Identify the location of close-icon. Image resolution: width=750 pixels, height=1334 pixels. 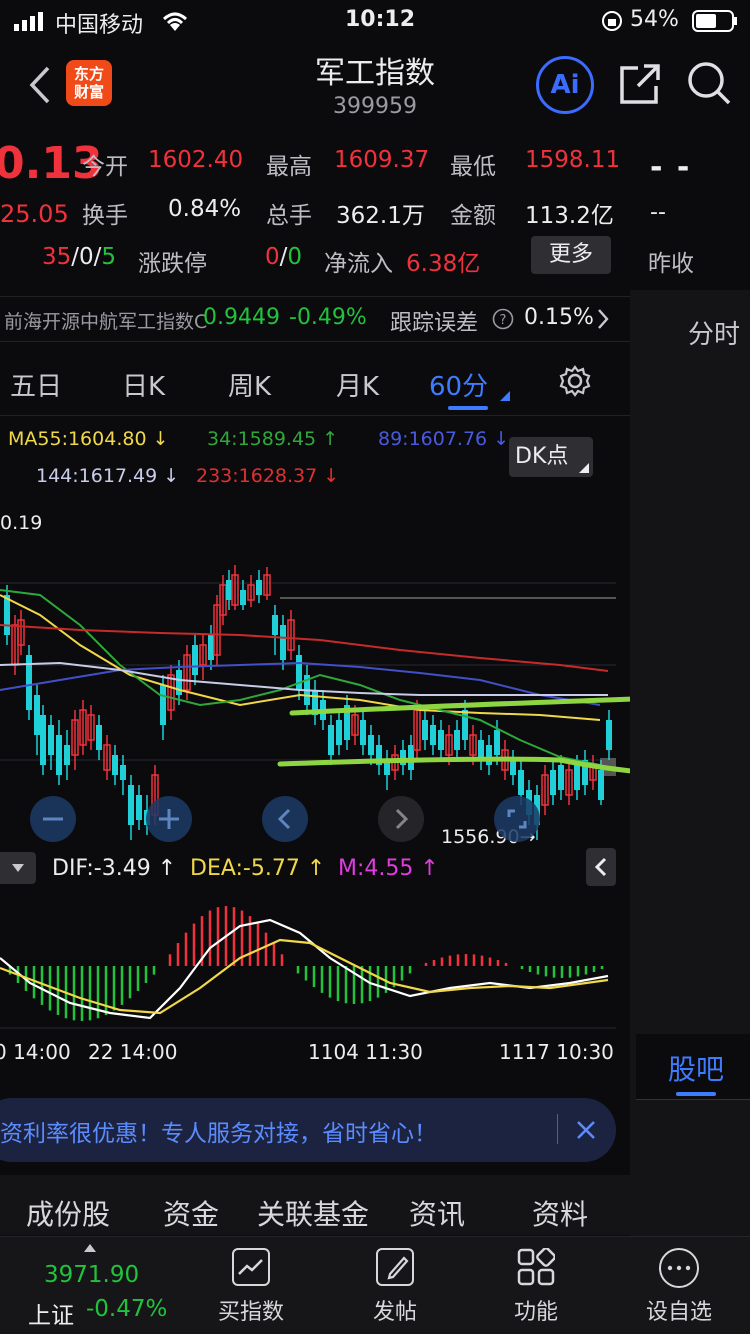
(586, 1132).